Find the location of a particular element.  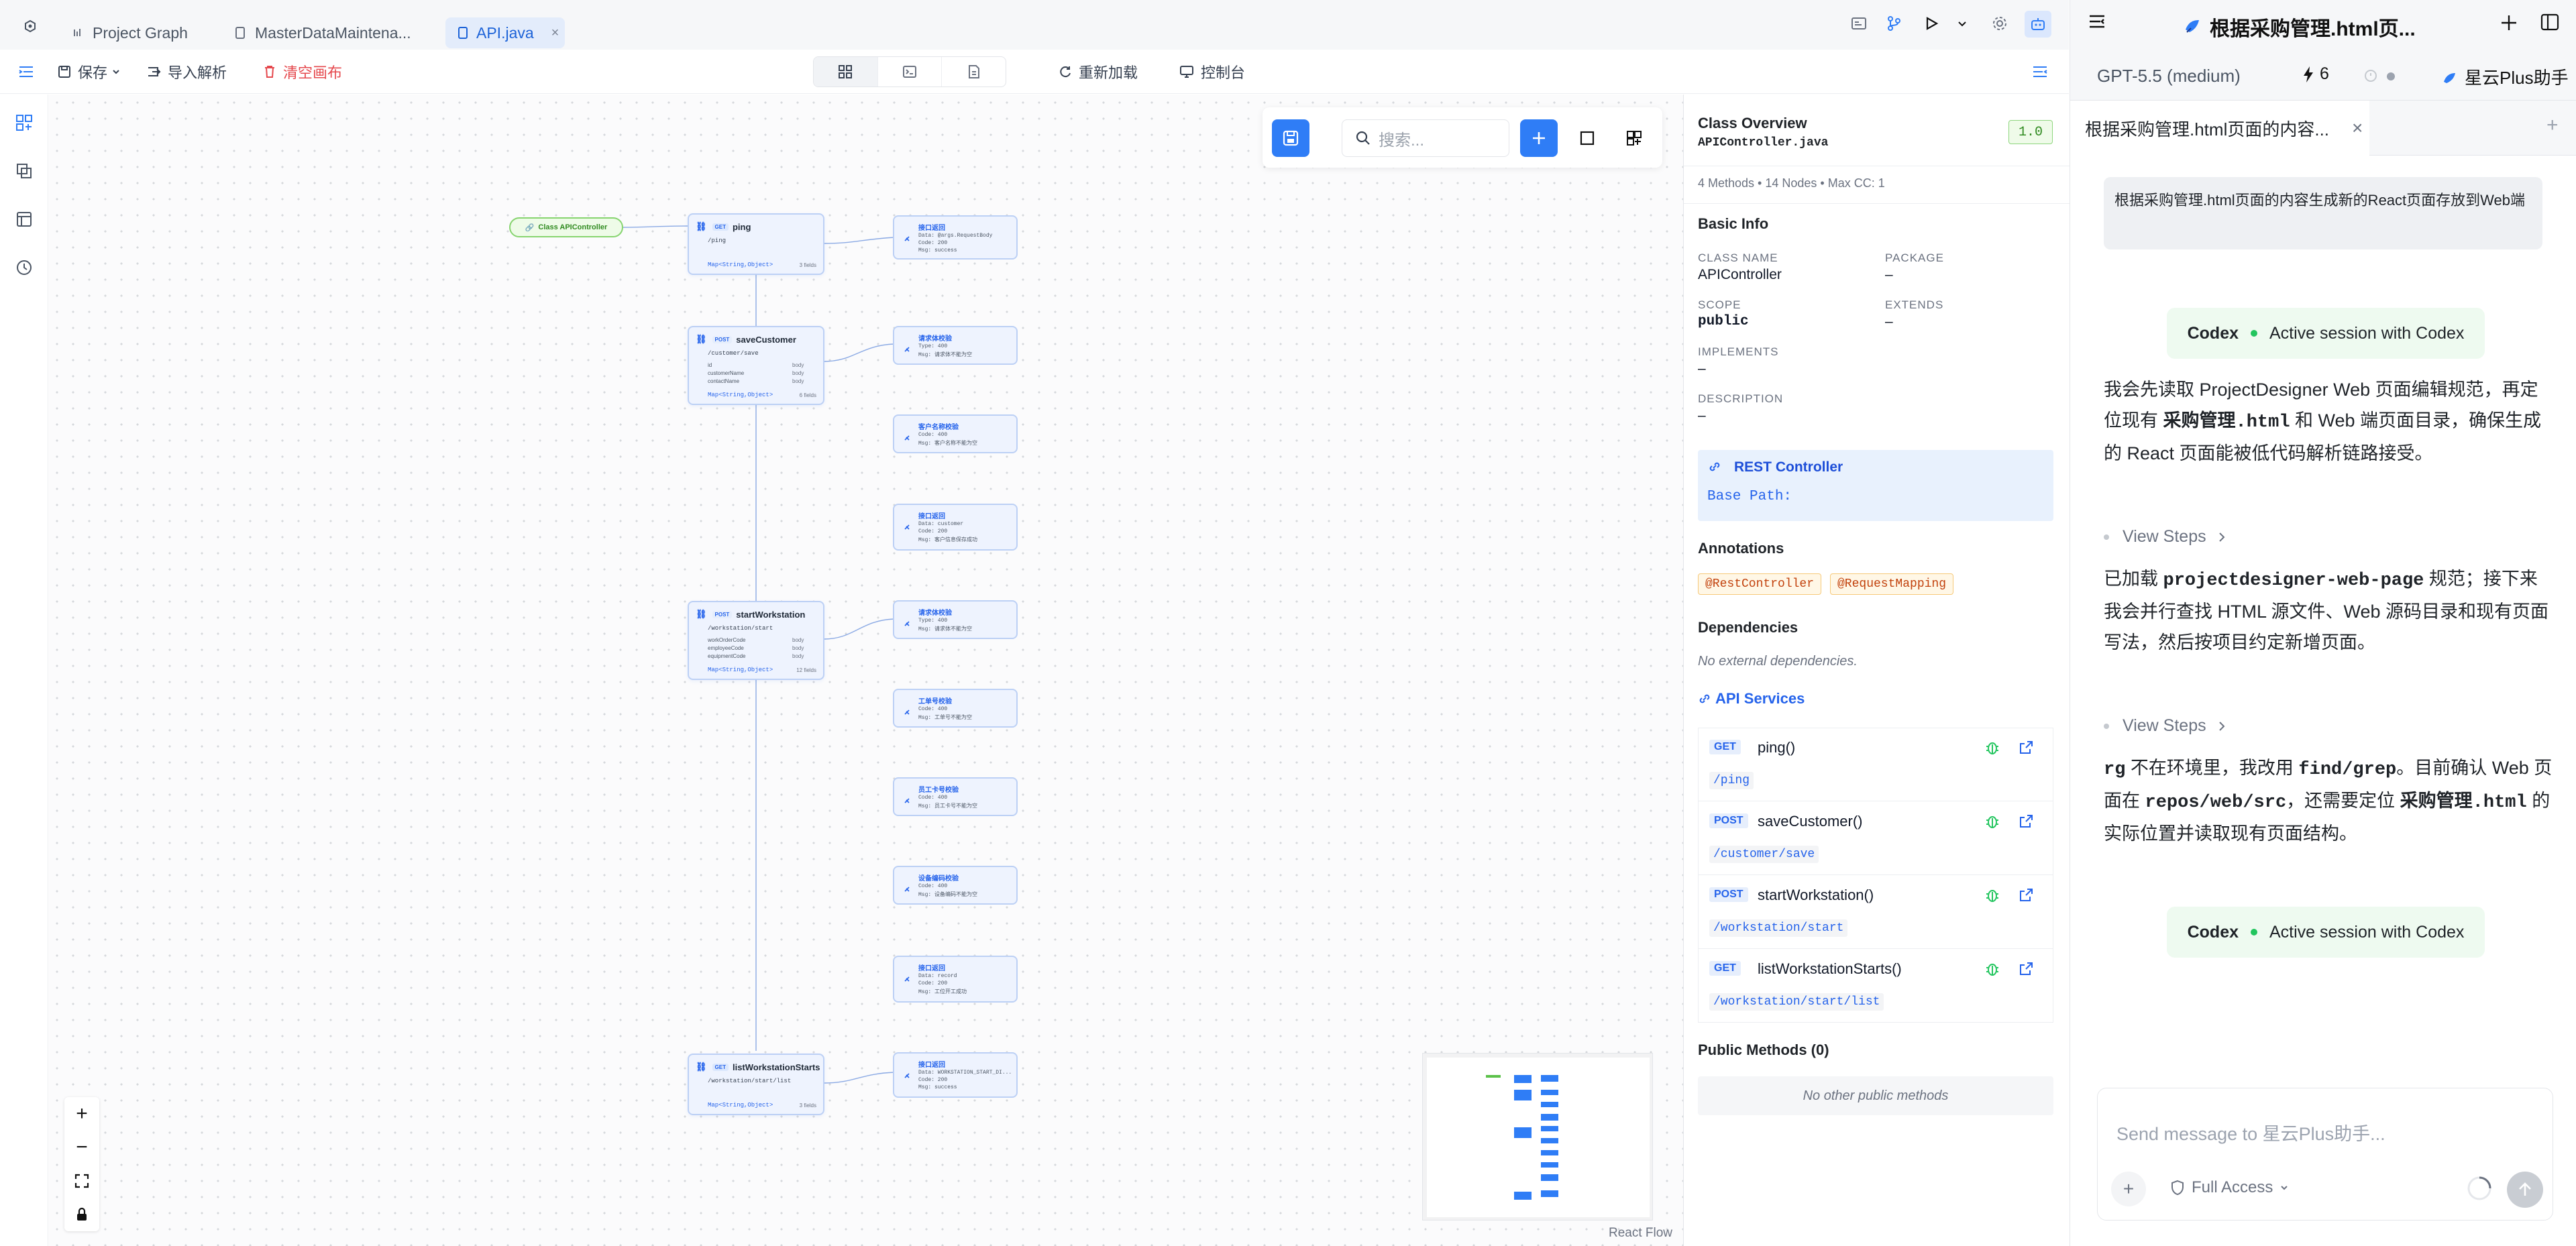

method-path: /ping is located at coordinates (717, 240).